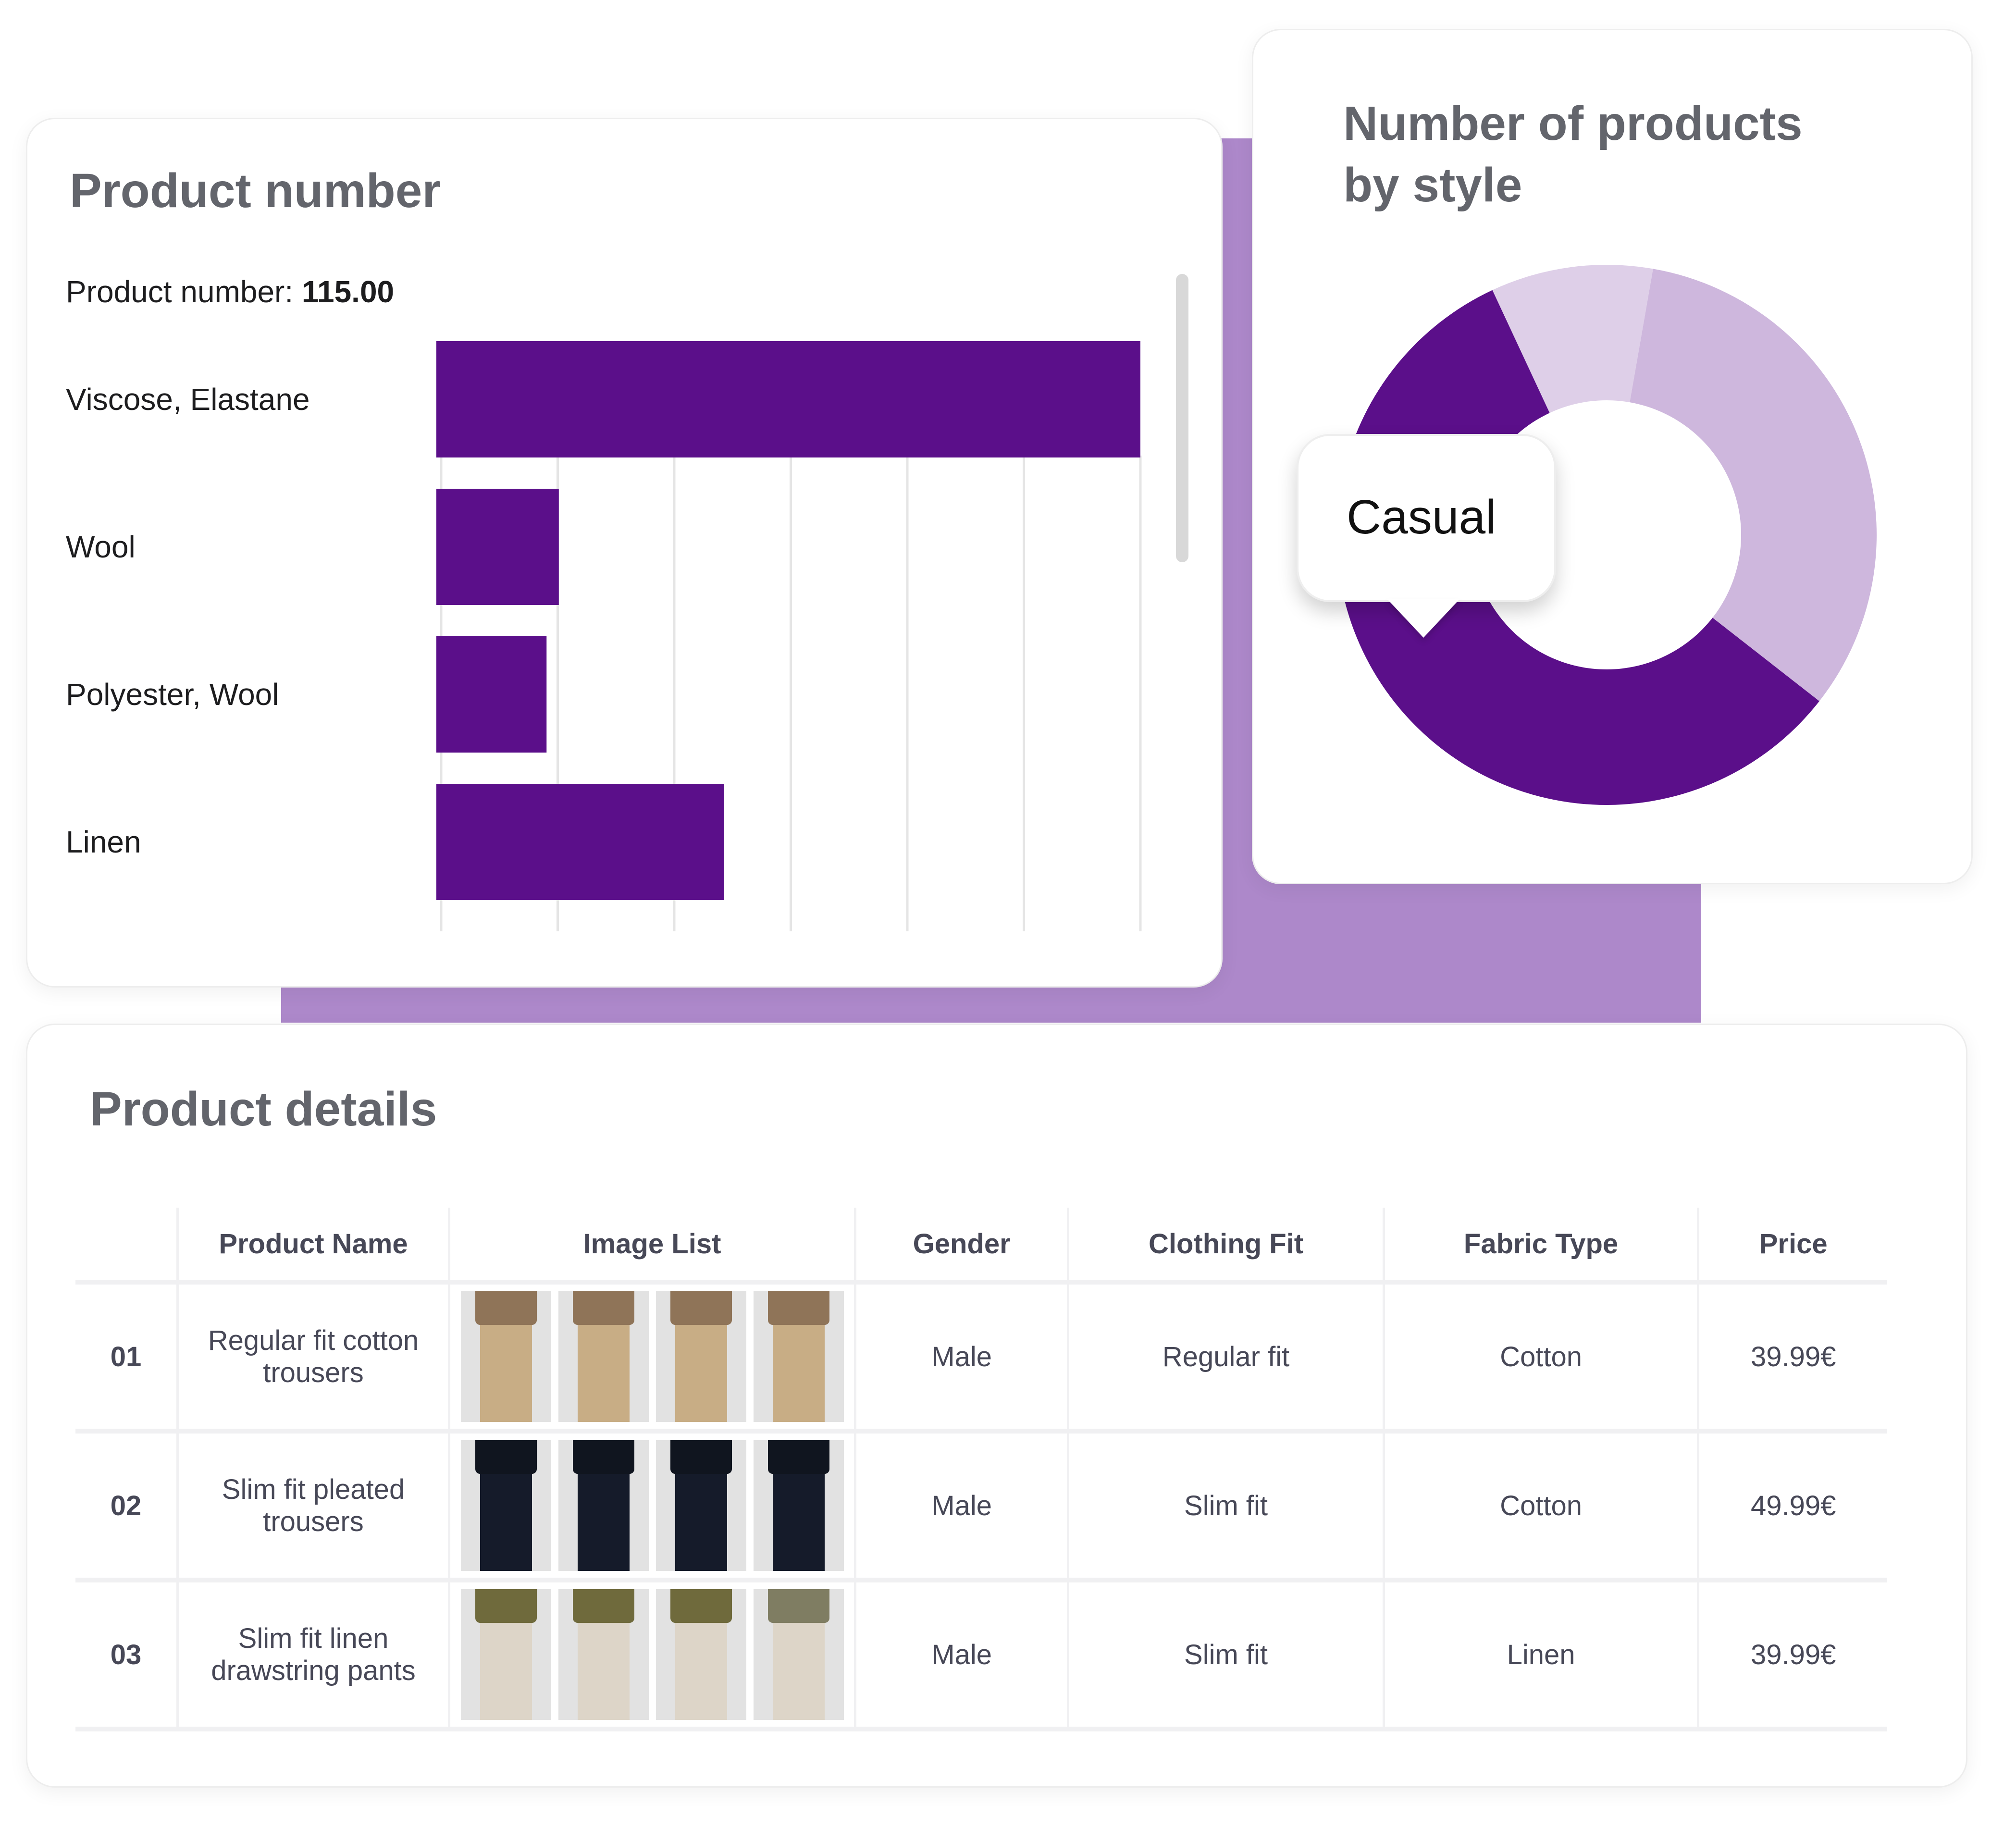  Describe the element at coordinates (1792, 1504) in the screenshot. I see `price: 49.99€` at that location.